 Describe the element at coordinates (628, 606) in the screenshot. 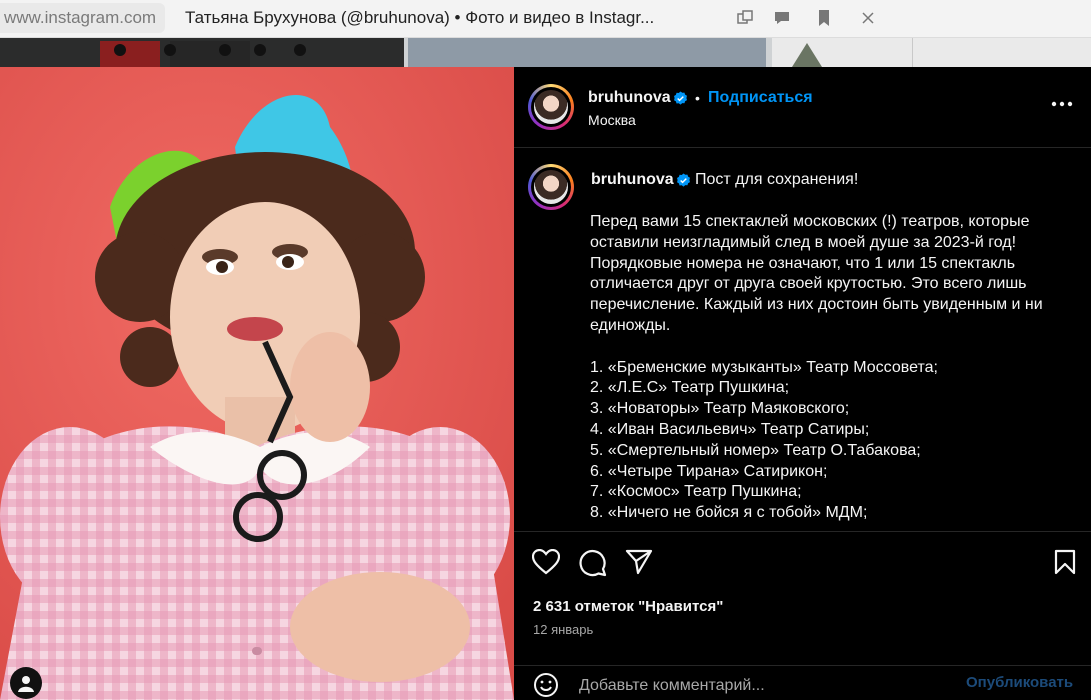

I see `like-count: 2 631 отметок "Нравится"` at that location.